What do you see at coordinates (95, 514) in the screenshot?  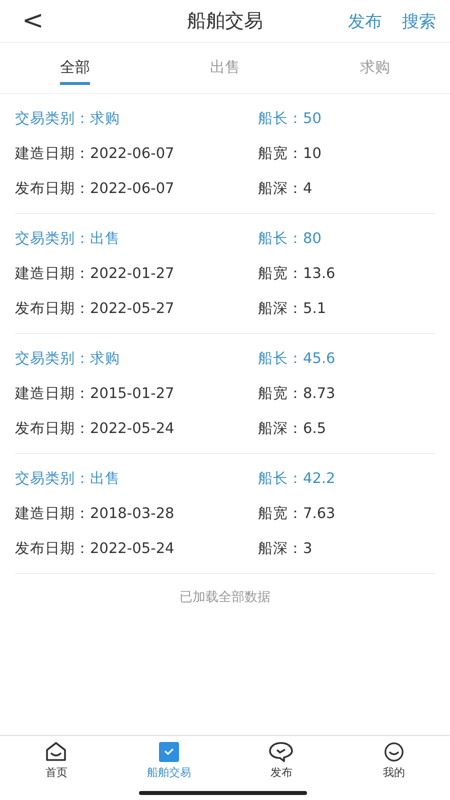 I see `build-date: 建造日期：2018-03-28` at bounding box center [95, 514].